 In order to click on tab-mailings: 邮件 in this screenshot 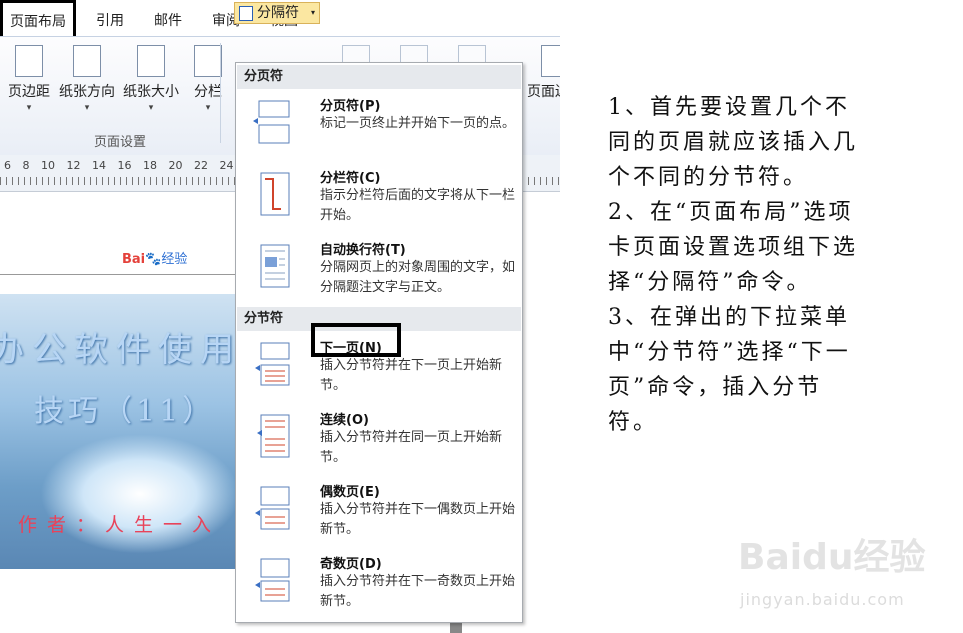, I will do `click(168, 20)`.